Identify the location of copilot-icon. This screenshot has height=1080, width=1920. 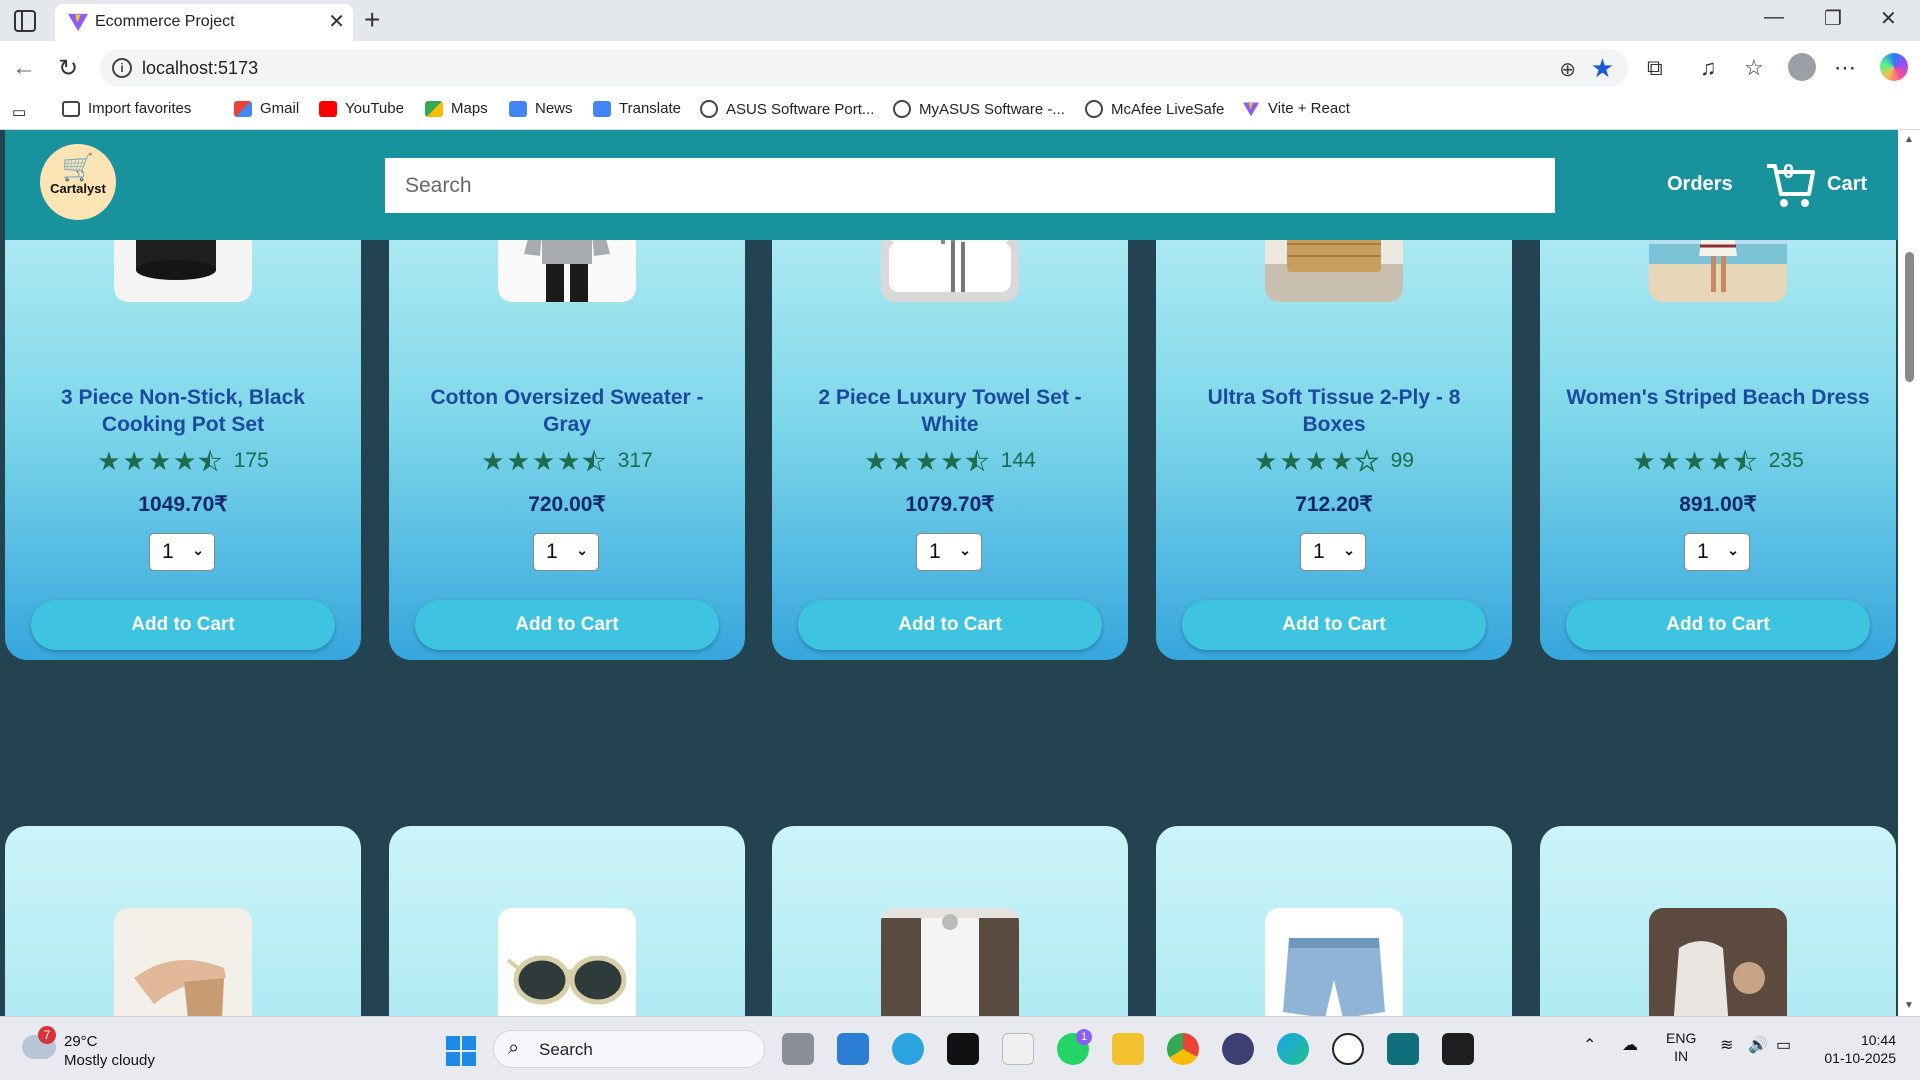
(1894, 67).